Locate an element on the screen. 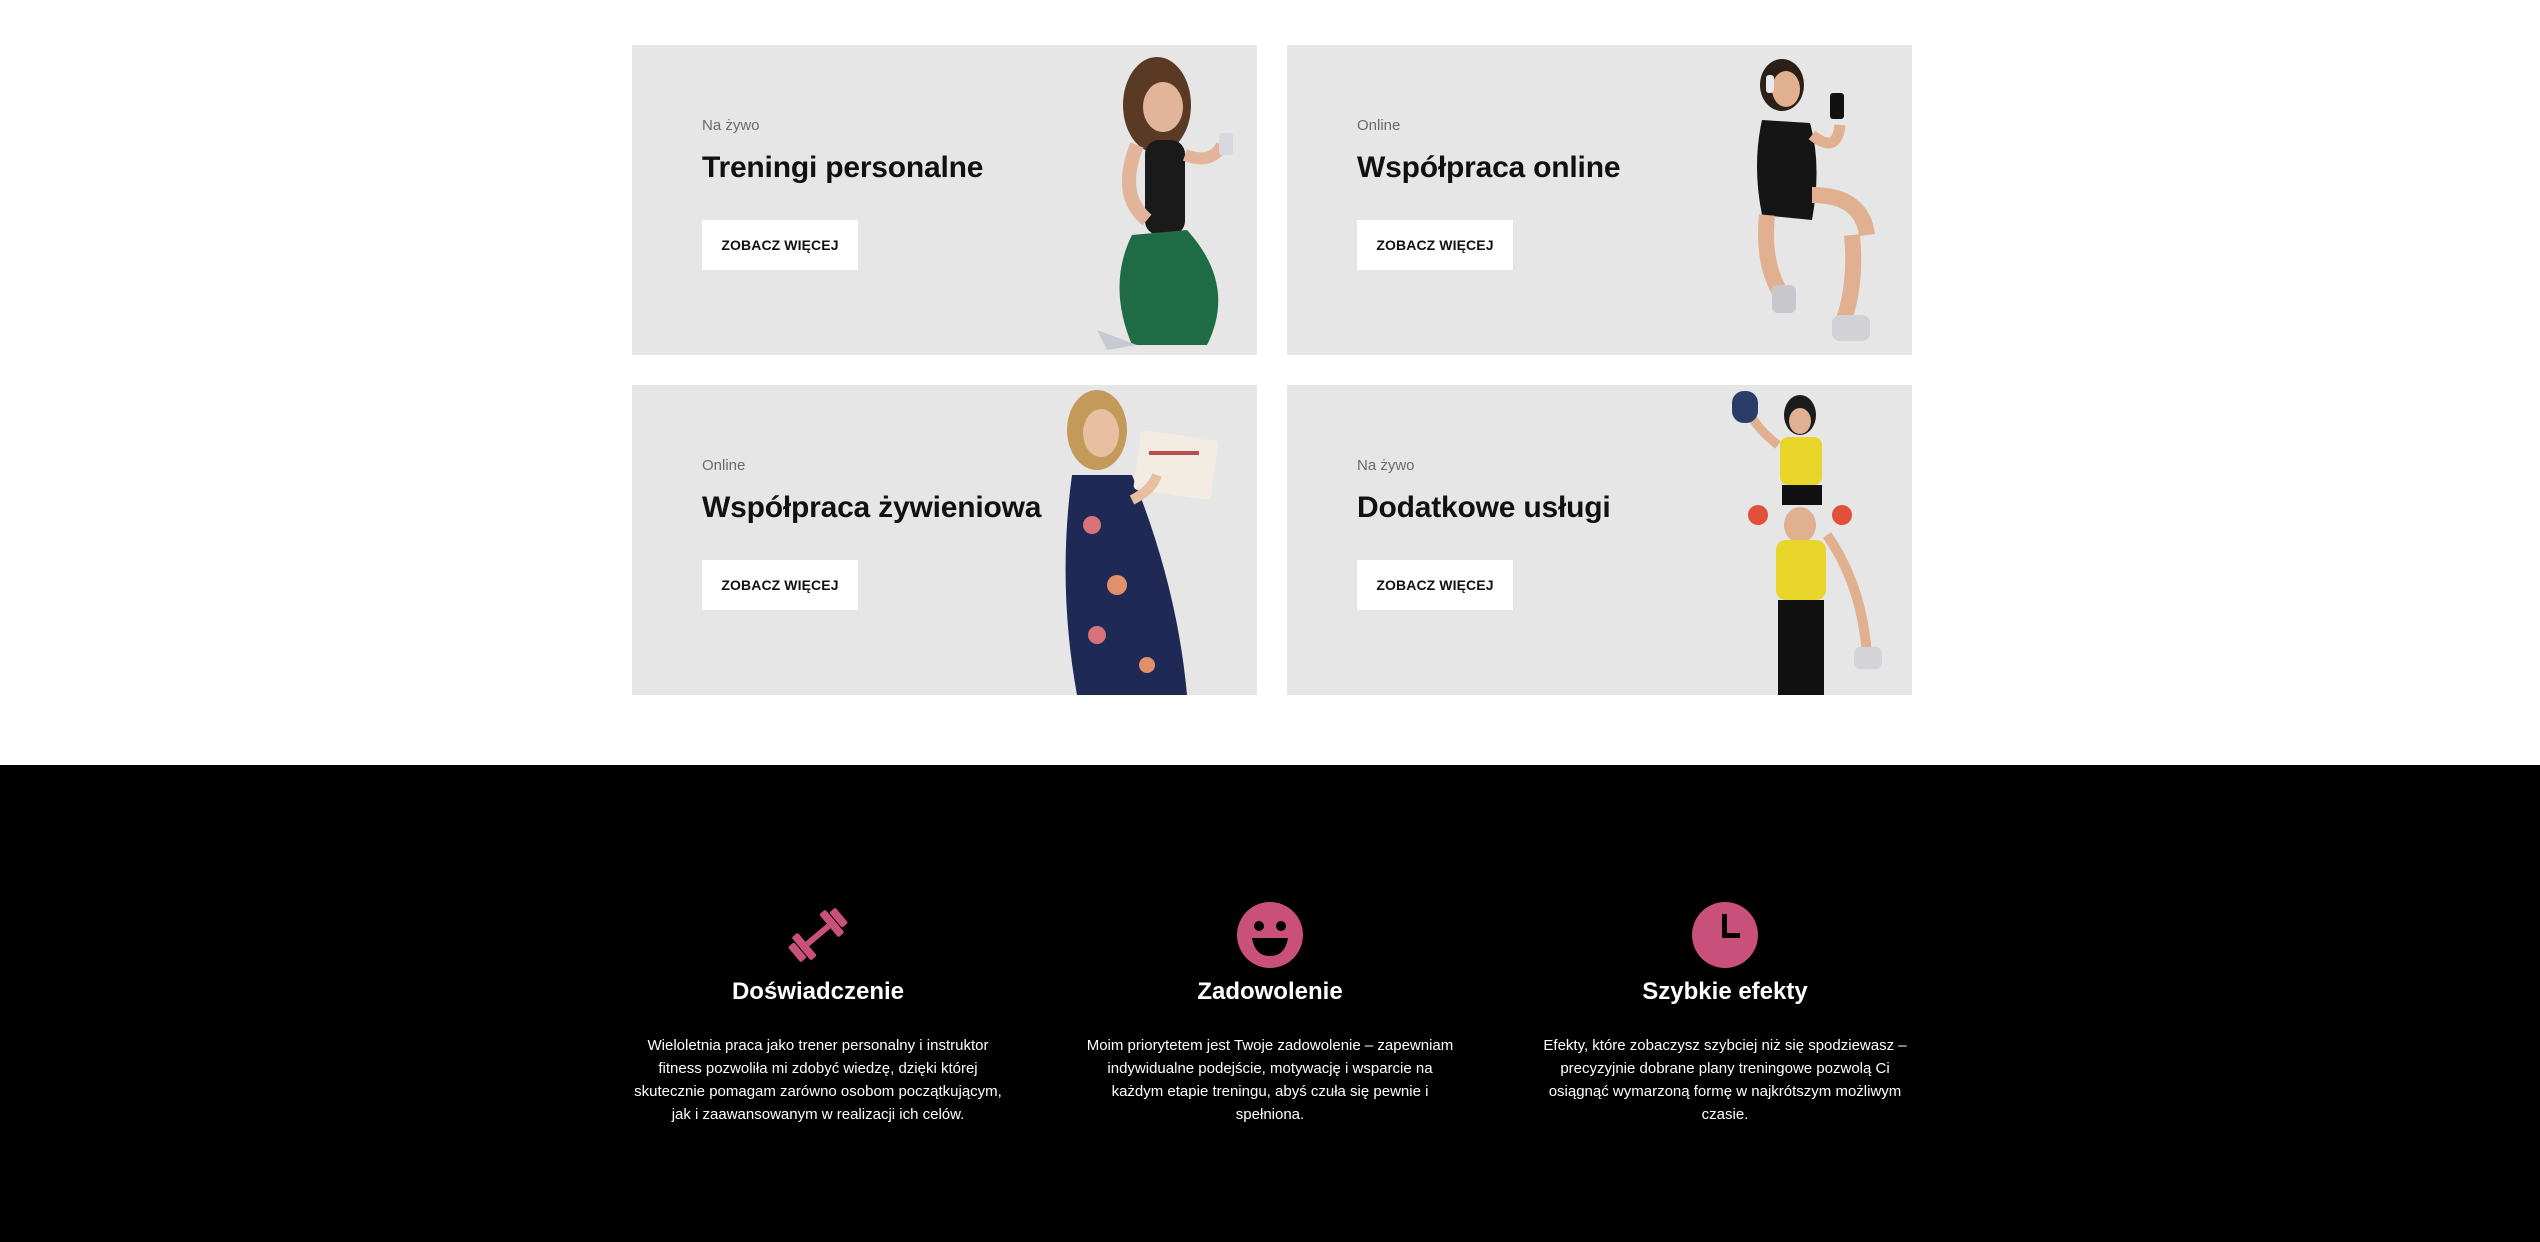  feature-title: Szybkie efekty is located at coordinates (1725, 991).